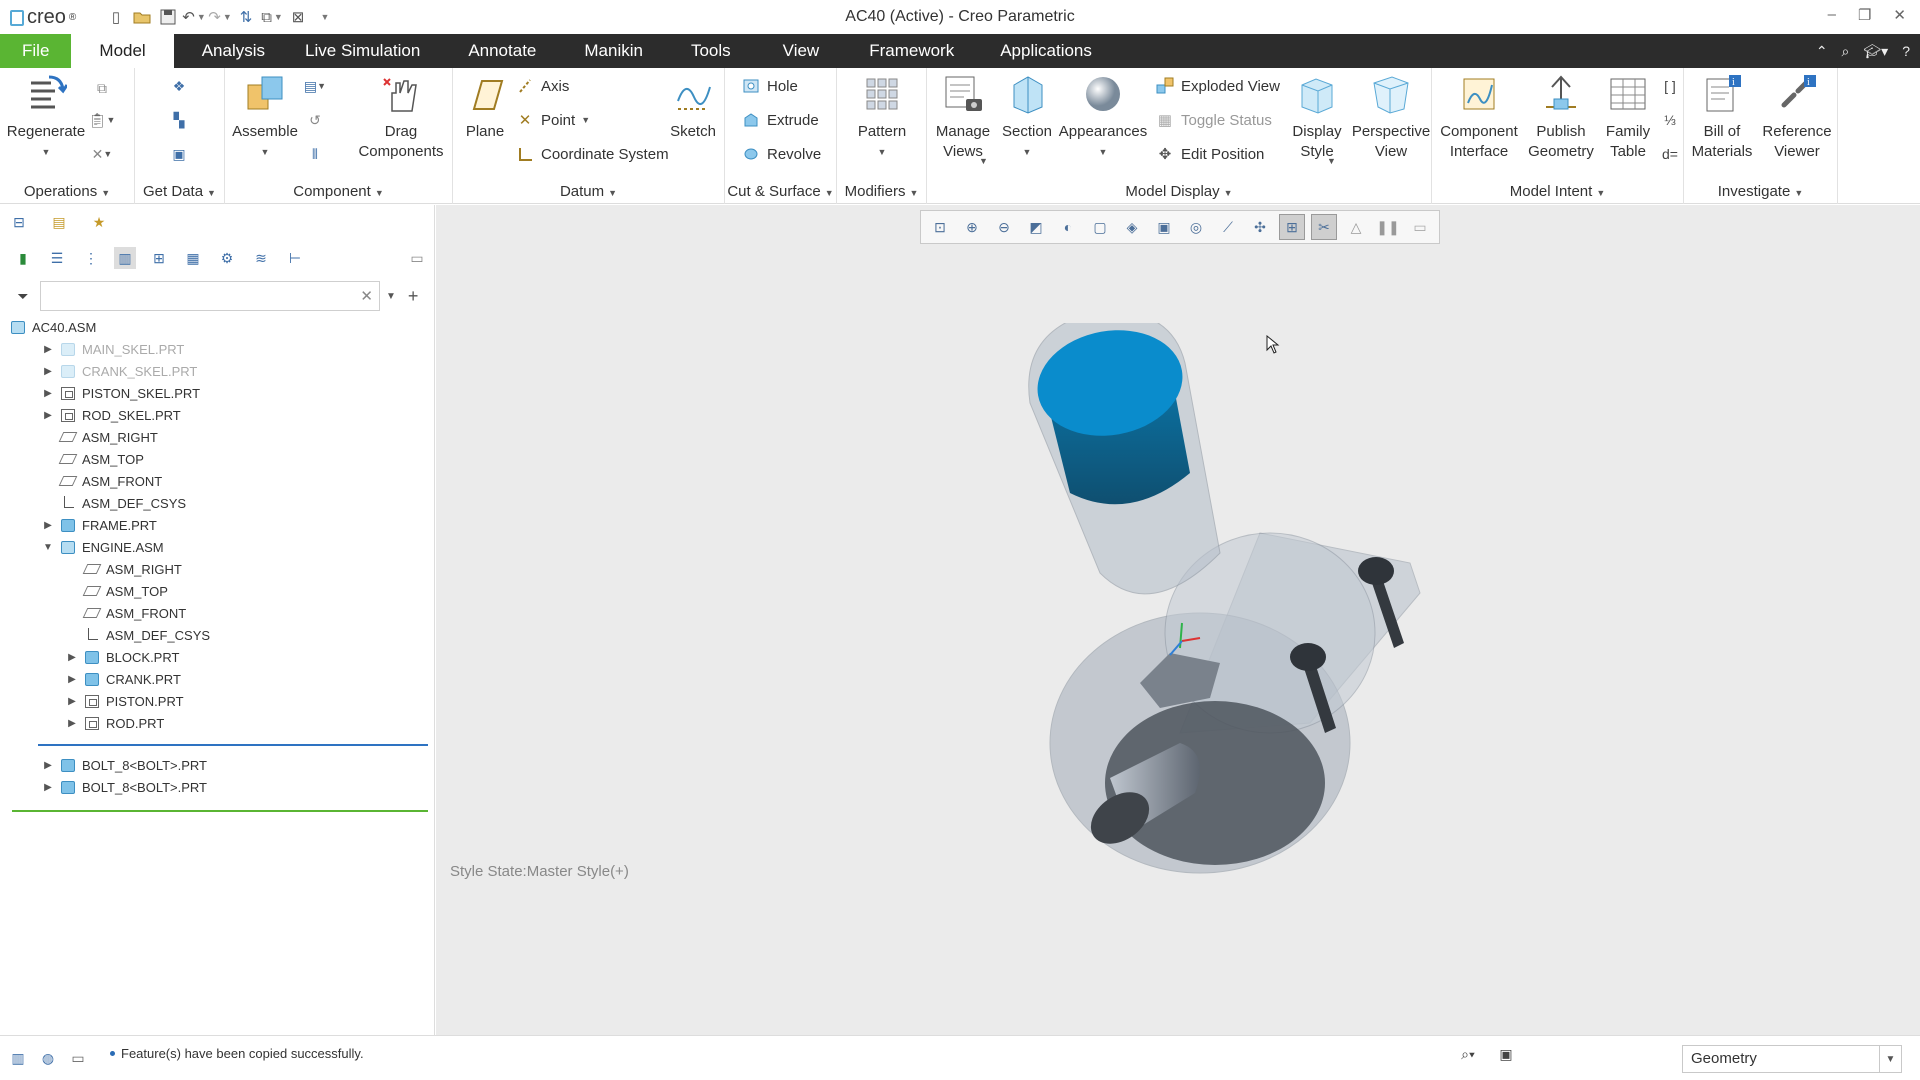 This screenshot has height=1080, width=1920. What do you see at coordinates (123, 679) in the screenshot?
I see `tree-item: ▶ CRANK.PRT` at bounding box center [123, 679].